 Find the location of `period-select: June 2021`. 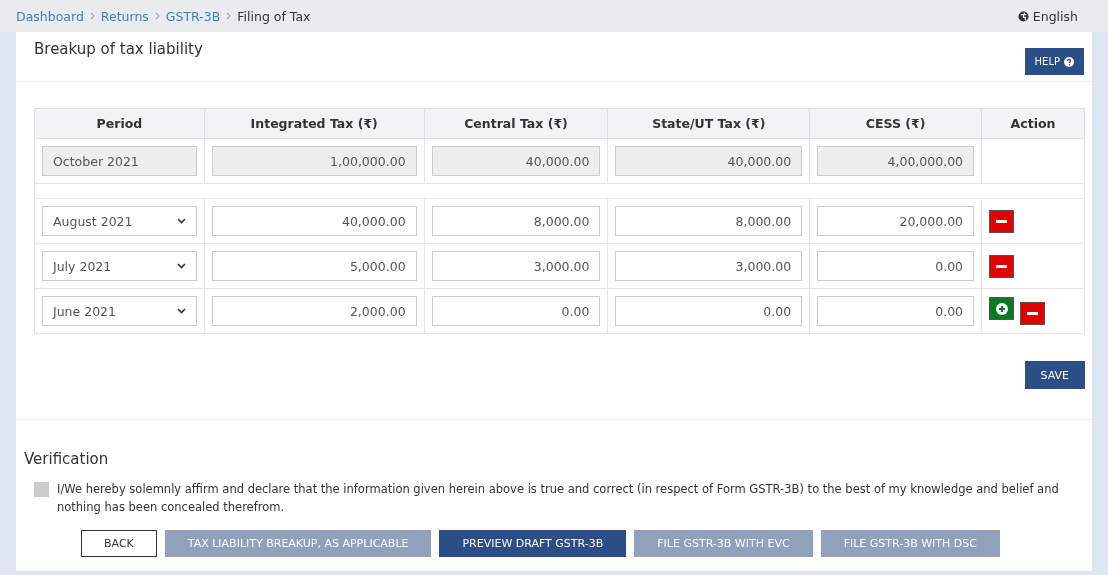

period-select: June 2021 is located at coordinates (119, 311).